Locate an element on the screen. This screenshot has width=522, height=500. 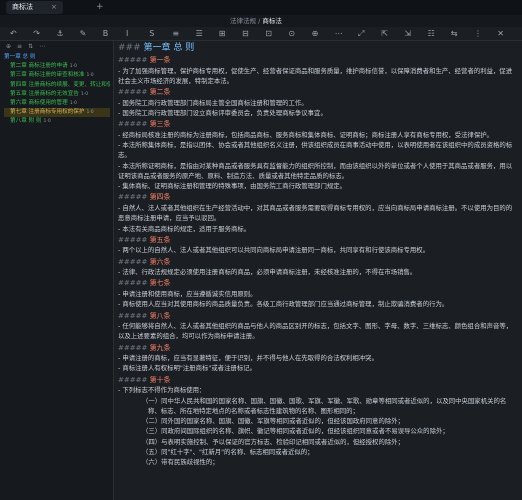
toolbar-button-icon: ↶ is located at coordinates (13, 33).